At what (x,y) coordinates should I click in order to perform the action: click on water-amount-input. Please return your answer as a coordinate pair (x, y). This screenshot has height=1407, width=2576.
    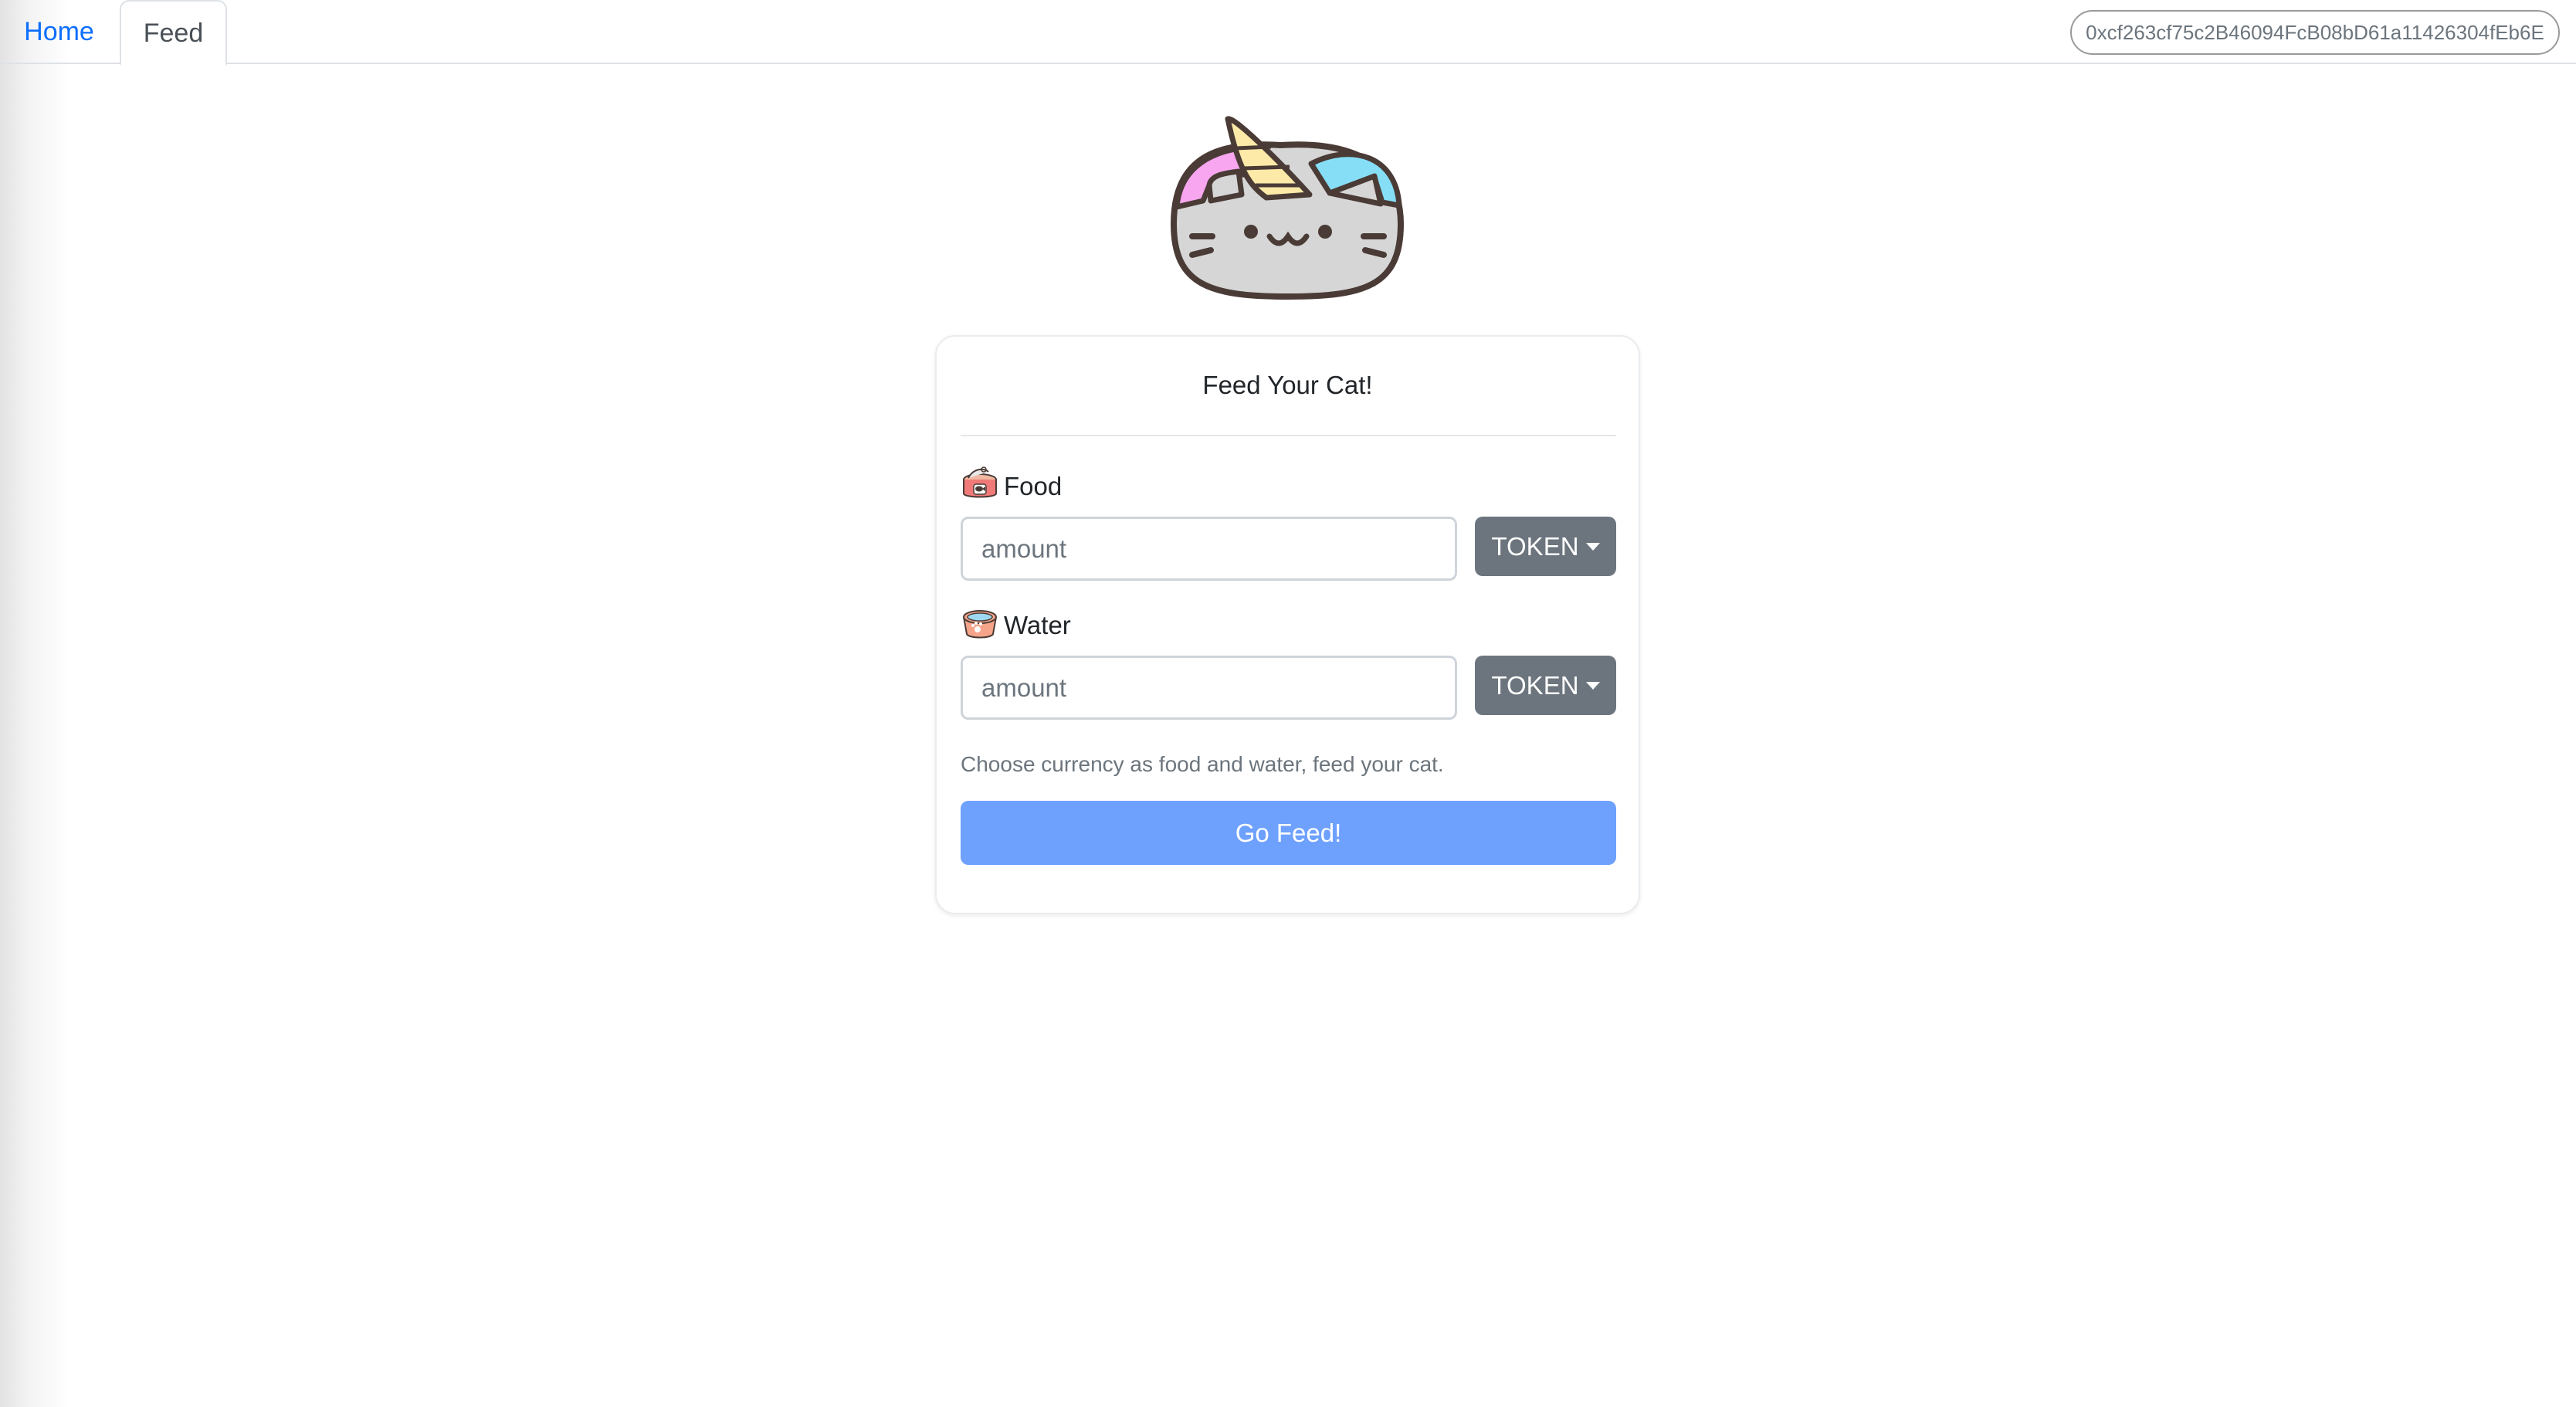
    Looking at the image, I should click on (1209, 688).